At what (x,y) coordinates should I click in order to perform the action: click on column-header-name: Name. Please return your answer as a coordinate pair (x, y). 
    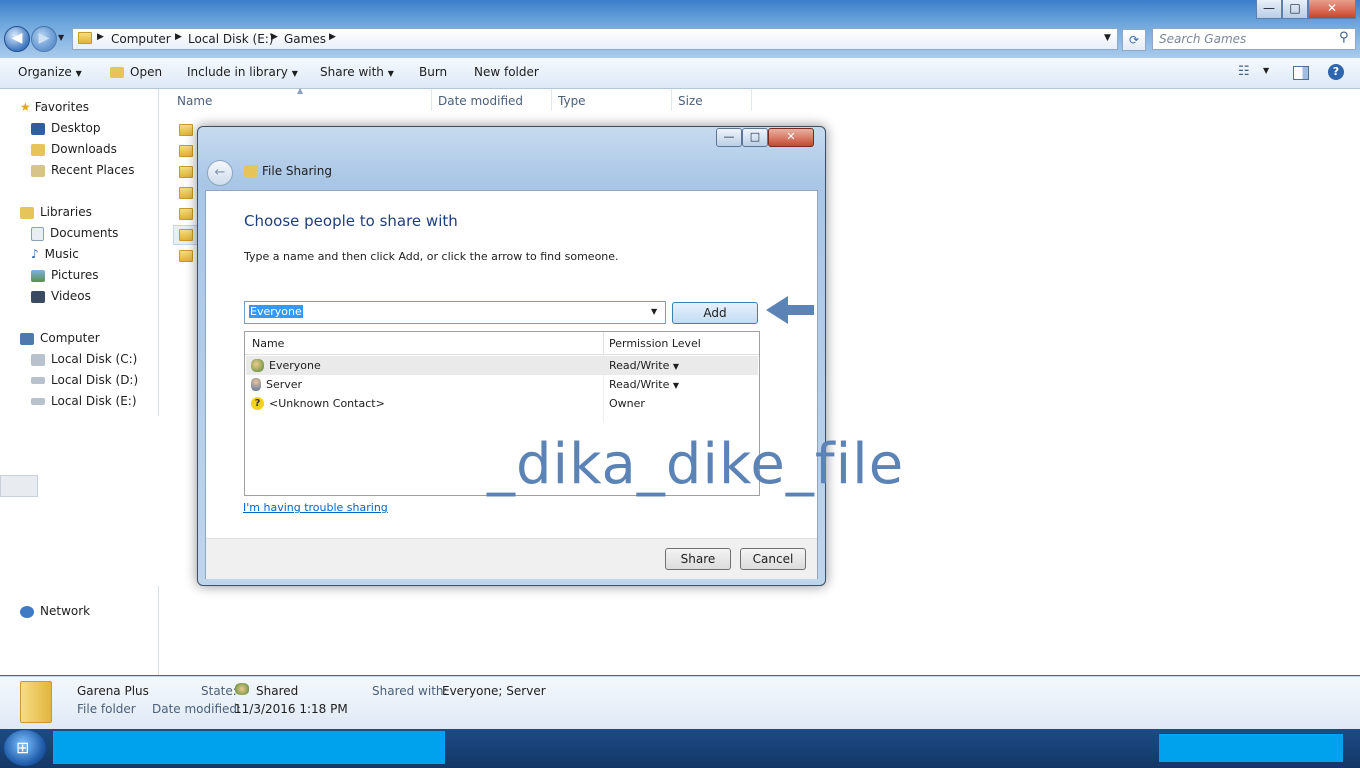
    Looking at the image, I should click on (194, 101).